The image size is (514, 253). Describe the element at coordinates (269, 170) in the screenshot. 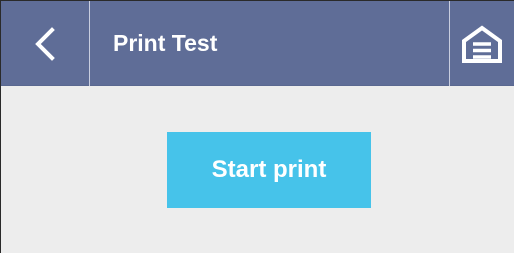

I see `start-print-button: Start print` at that location.